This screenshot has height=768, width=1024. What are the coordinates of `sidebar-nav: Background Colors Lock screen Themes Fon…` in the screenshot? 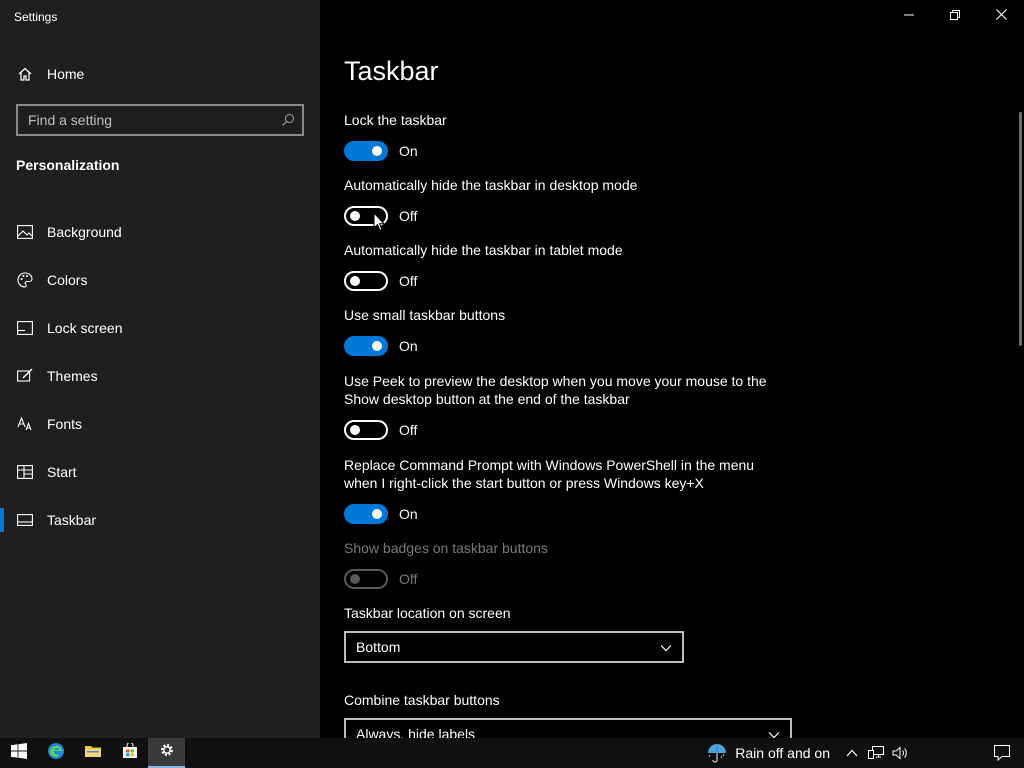 It's located at (160, 376).